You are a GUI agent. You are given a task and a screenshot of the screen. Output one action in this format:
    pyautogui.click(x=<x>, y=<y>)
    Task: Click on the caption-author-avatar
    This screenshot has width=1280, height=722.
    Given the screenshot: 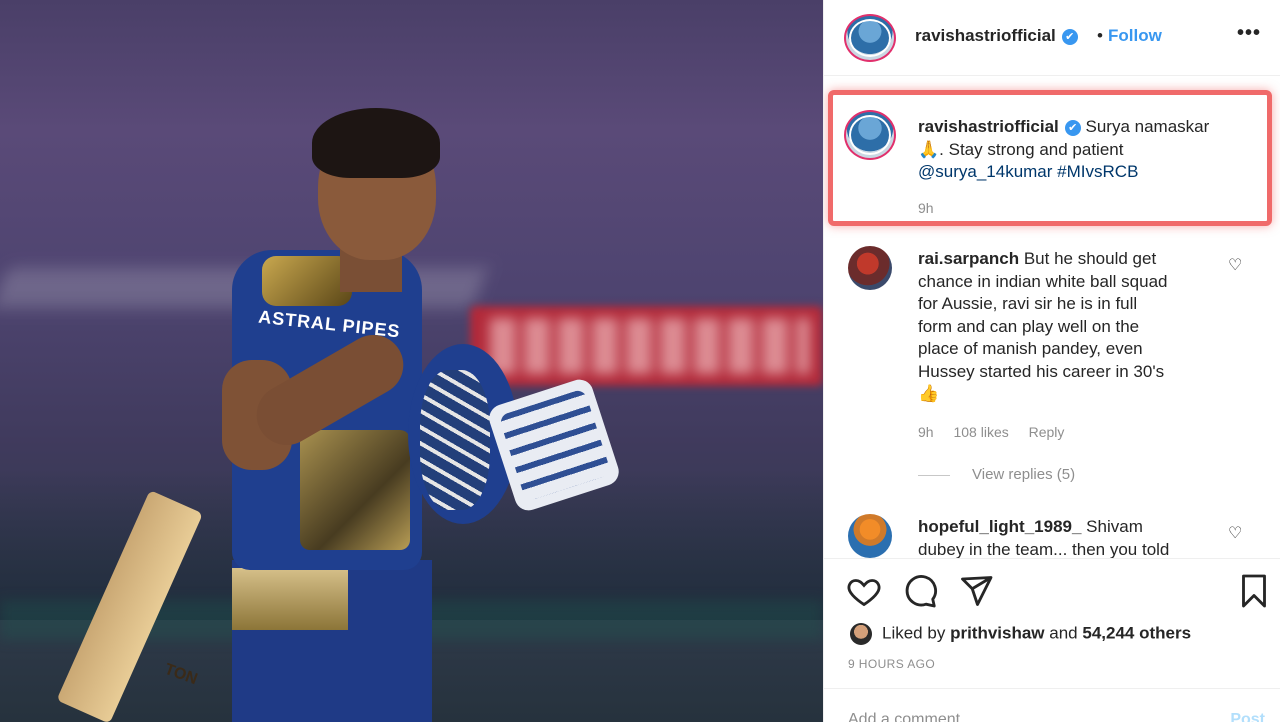 What is the action you would take?
    pyautogui.click(x=870, y=135)
    